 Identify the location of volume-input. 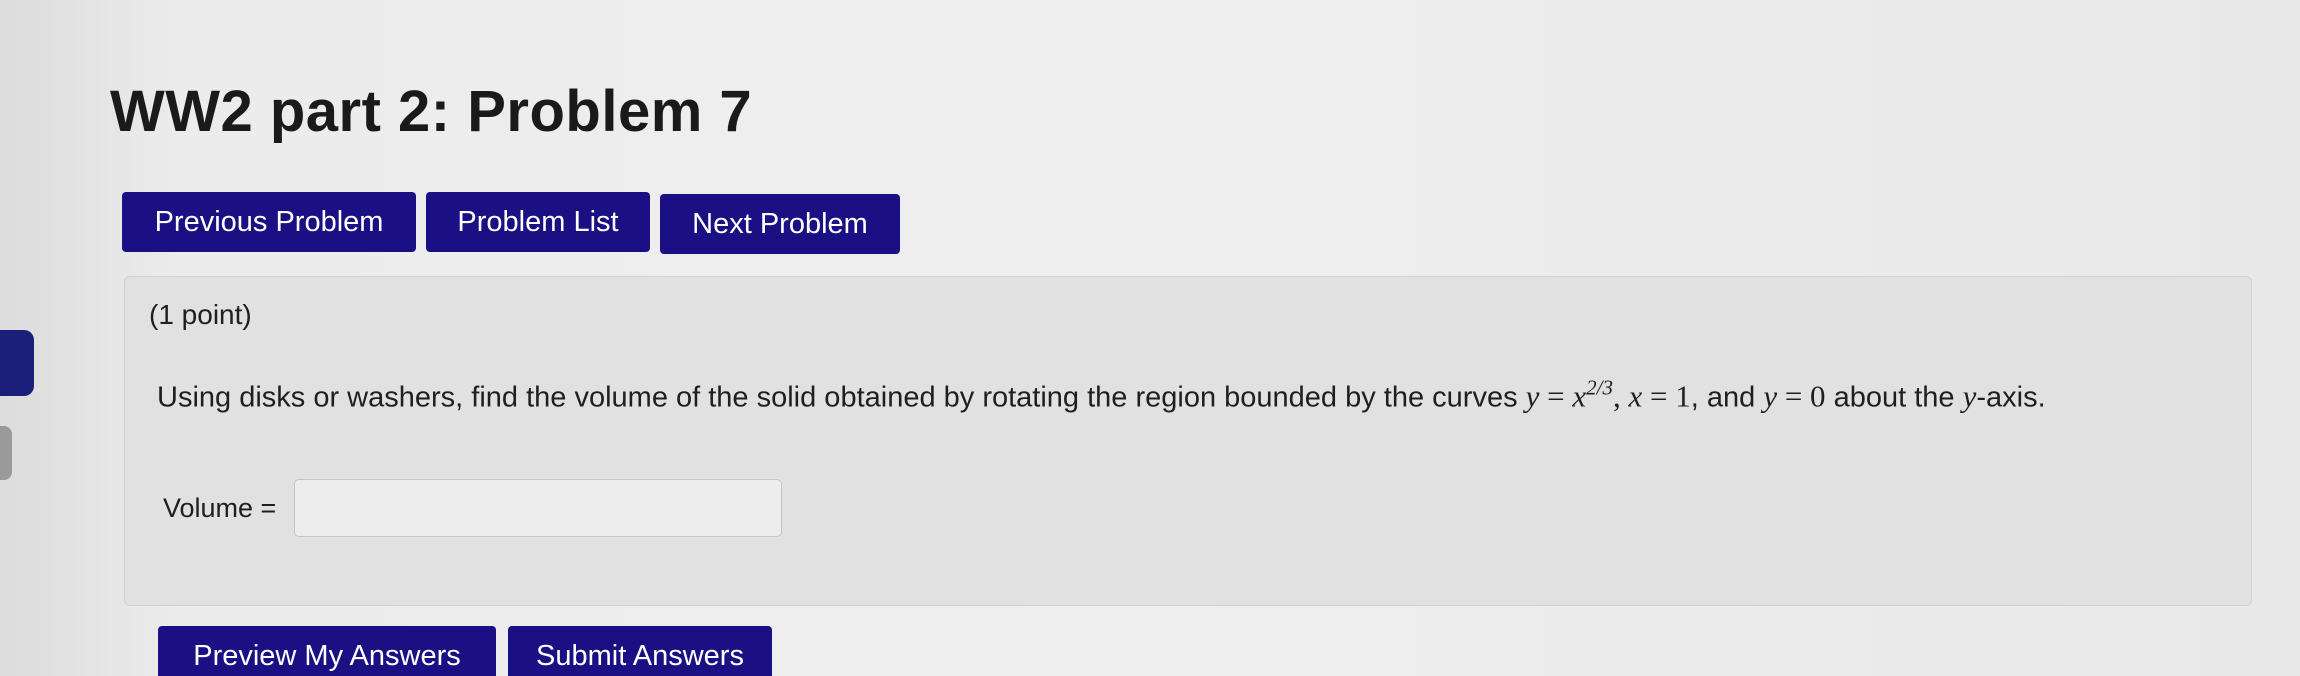
(538, 508).